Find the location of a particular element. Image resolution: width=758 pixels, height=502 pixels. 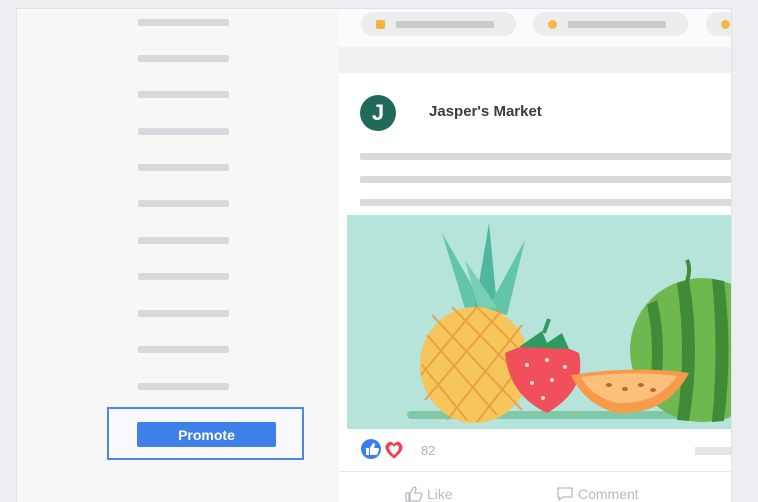

divider is located at coordinates (535, 471).